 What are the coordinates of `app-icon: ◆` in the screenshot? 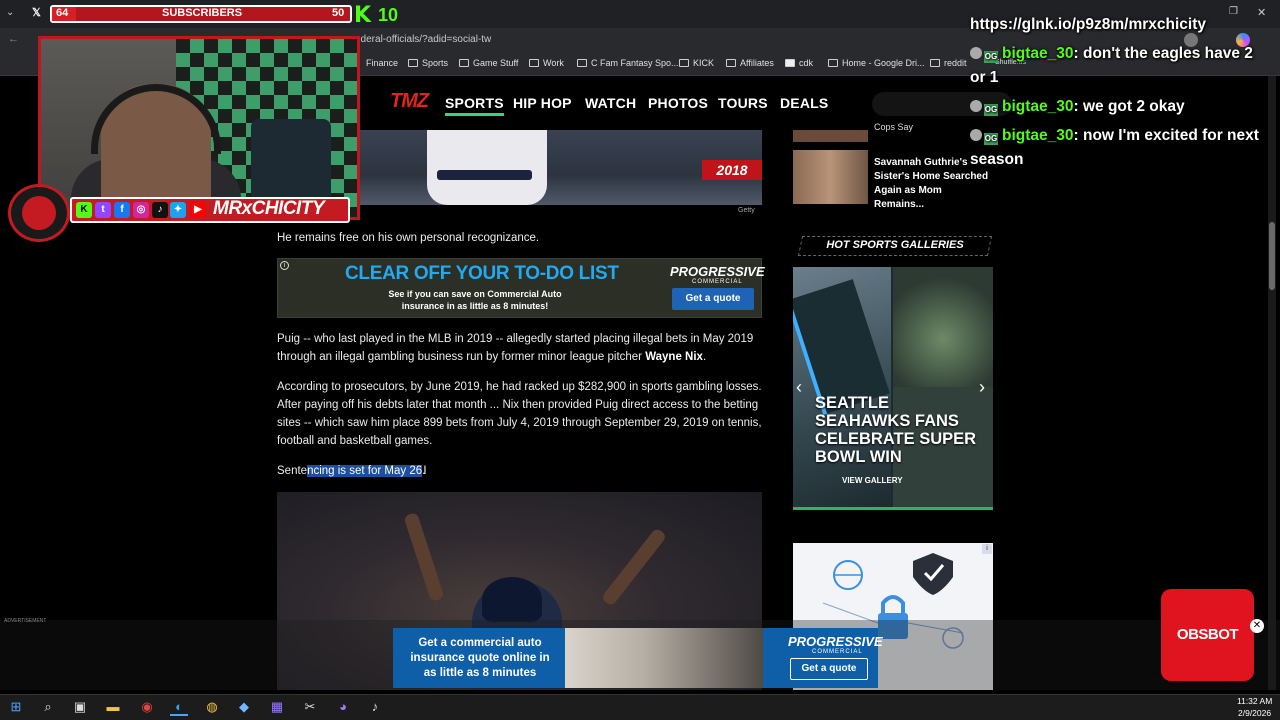 It's located at (244, 707).